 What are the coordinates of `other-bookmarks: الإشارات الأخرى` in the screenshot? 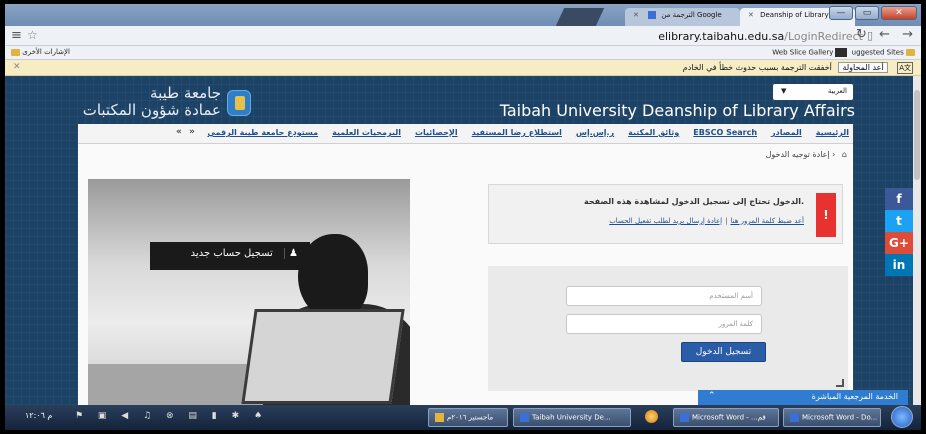 It's located at (40, 52).